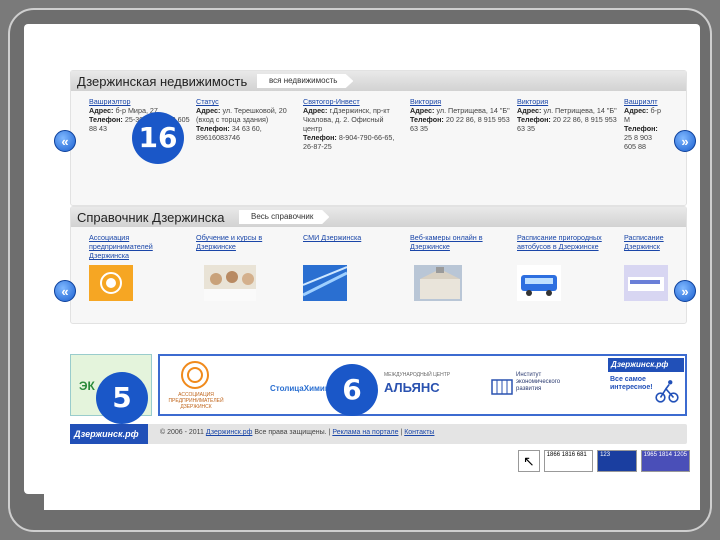 The height and width of the screenshot is (540, 720). Describe the element at coordinates (122, 398) in the screenshot. I see `badge-5: 5` at that location.